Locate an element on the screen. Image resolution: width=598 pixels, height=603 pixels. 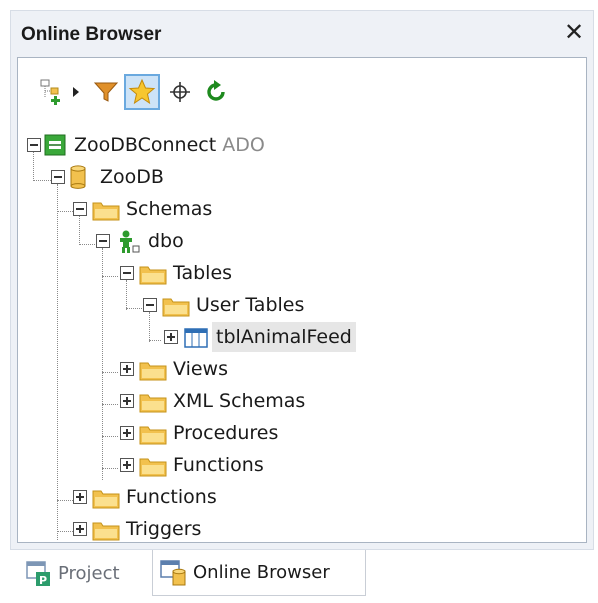
tree-node-database: ZooDB is located at coordinates (298, 177).